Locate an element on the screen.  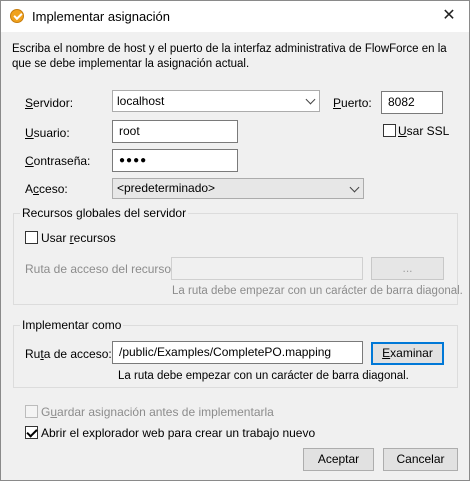
browse-button: Examinar is located at coordinates (407, 353).